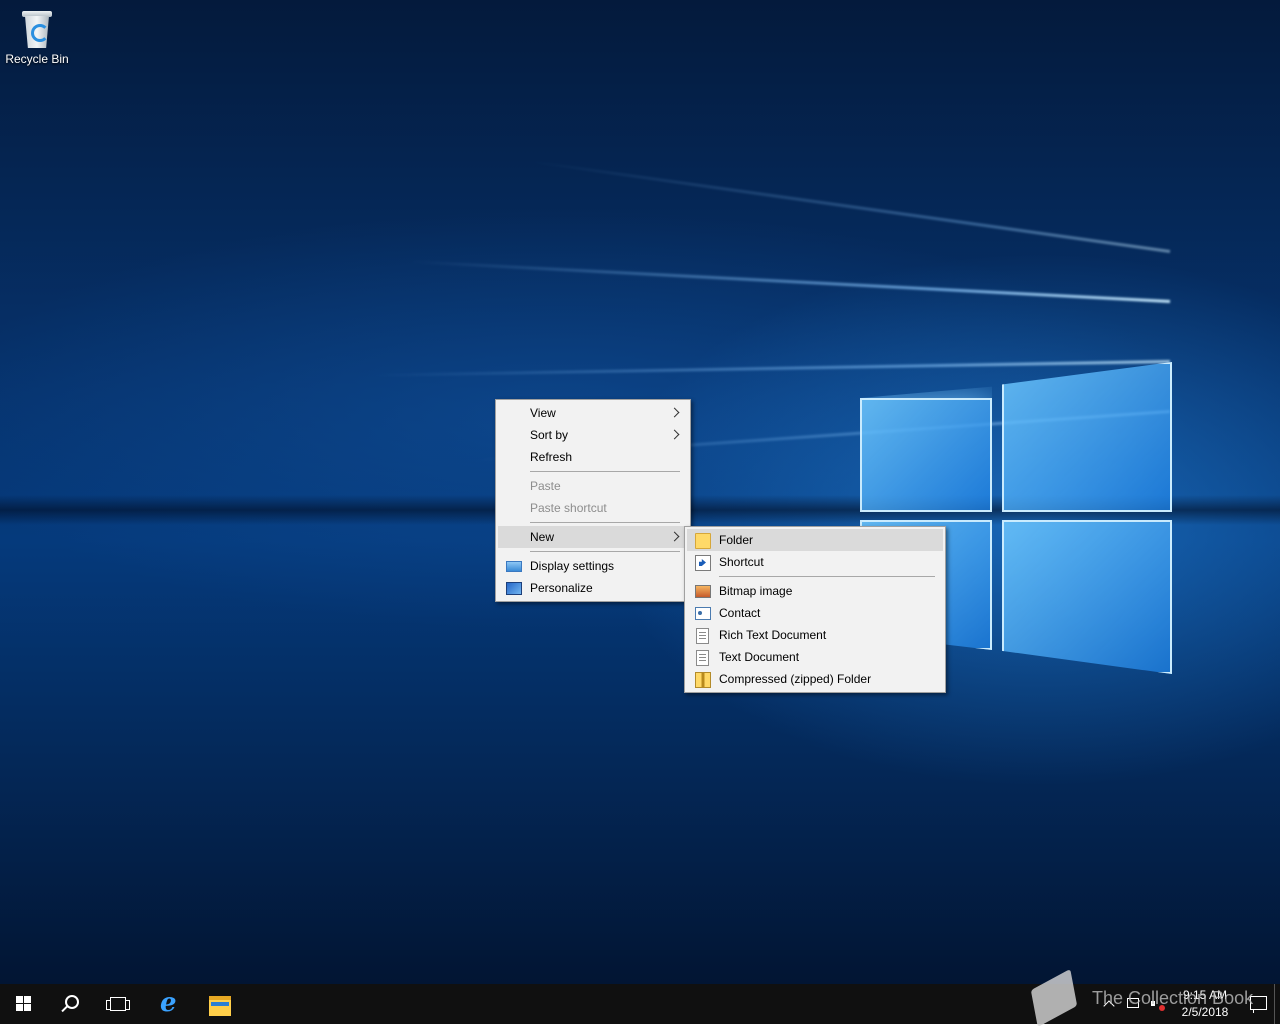 The height and width of the screenshot is (1027, 1280). I want to click on submenu-item-text-document: Text Document, so click(815, 657).